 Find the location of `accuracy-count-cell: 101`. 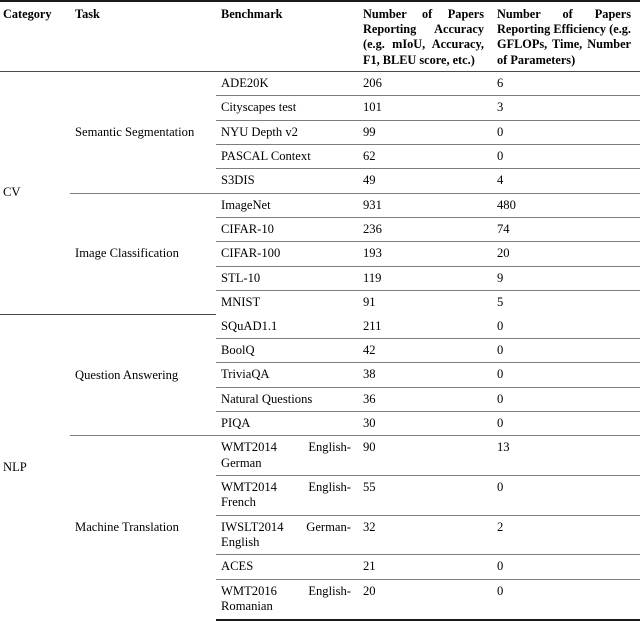

accuracy-count-cell: 101 is located at coordinates (428, 108).